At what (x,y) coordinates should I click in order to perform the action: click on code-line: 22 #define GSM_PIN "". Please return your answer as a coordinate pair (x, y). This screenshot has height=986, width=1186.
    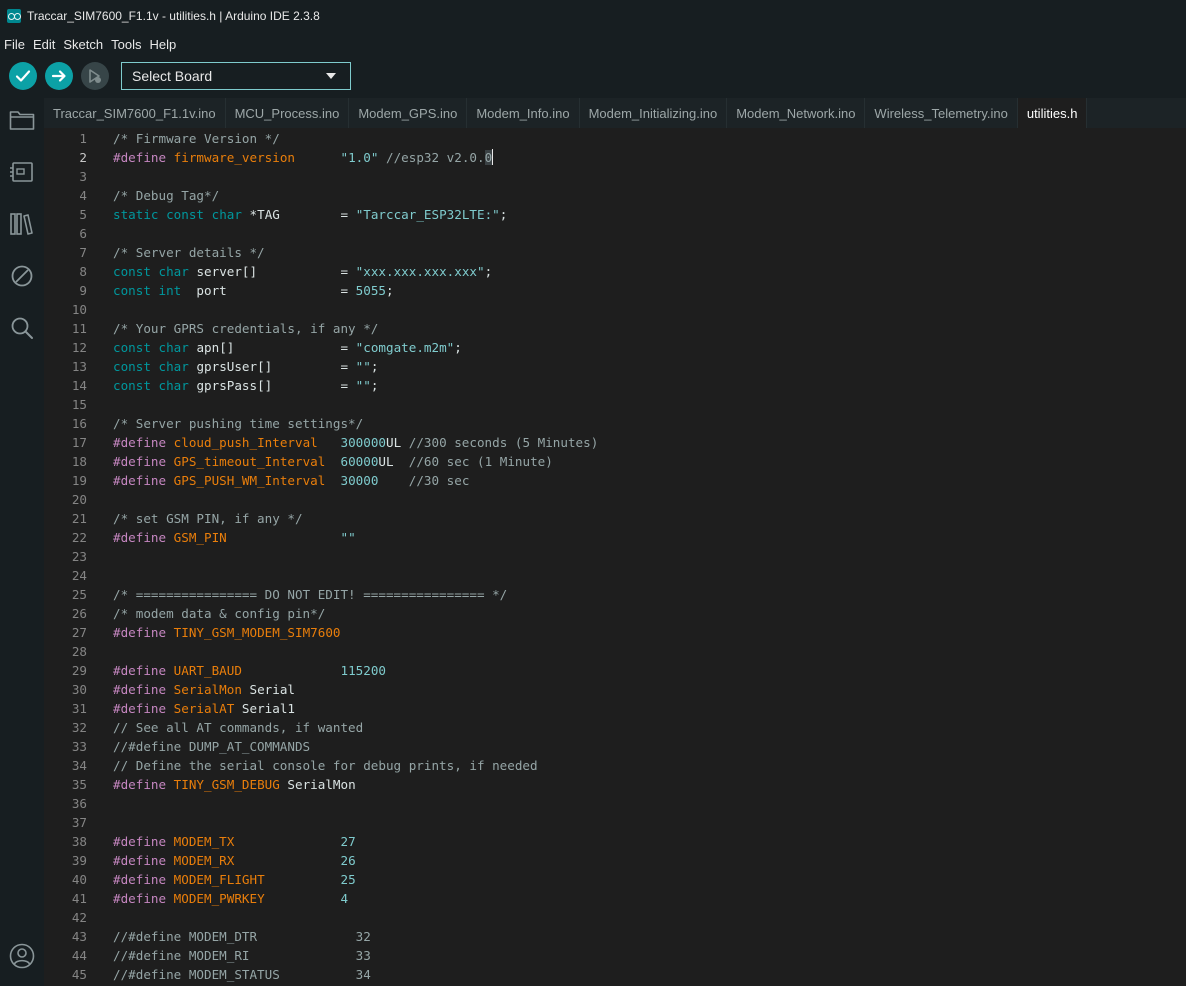
    Looking at the image, I should click on (615, 537).